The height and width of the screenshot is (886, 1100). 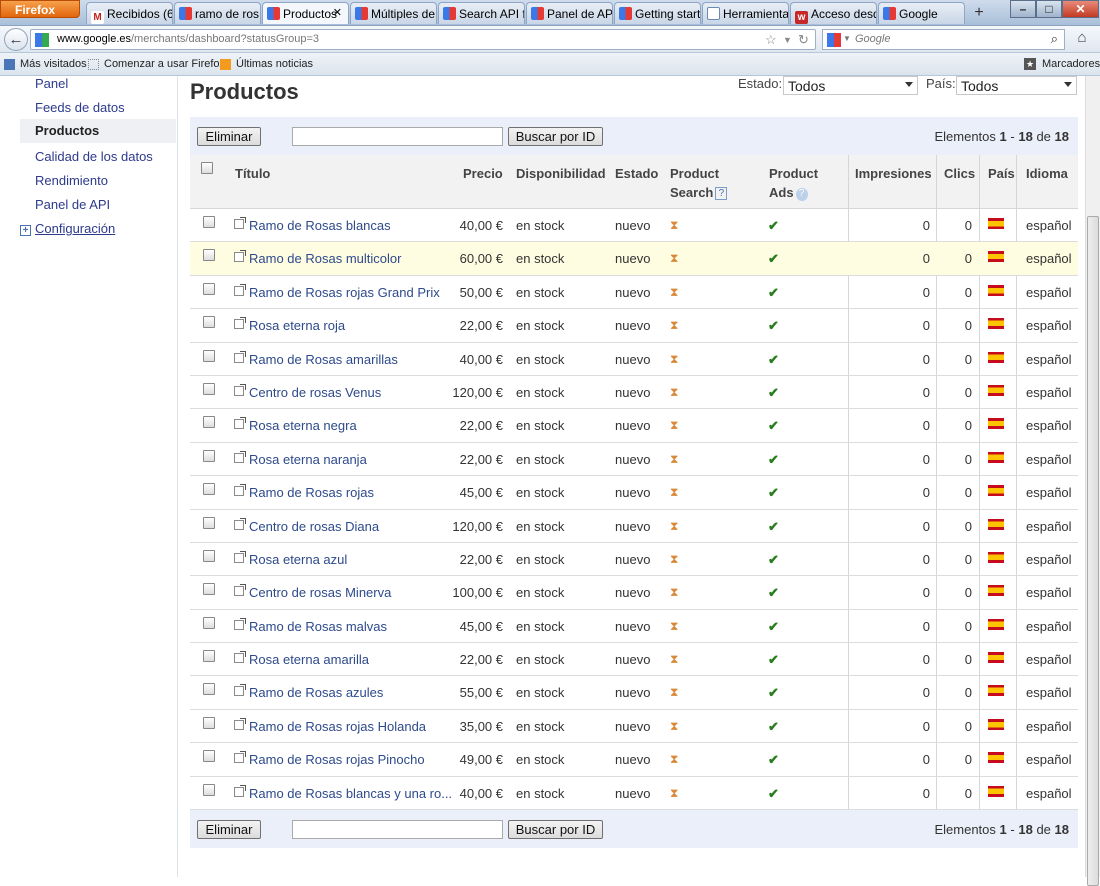 What do you see at coordinates (555, 136) in the screenshot?
I see `search-by-id-button-top: Buscar por ID` at bounding box center [555, 136].